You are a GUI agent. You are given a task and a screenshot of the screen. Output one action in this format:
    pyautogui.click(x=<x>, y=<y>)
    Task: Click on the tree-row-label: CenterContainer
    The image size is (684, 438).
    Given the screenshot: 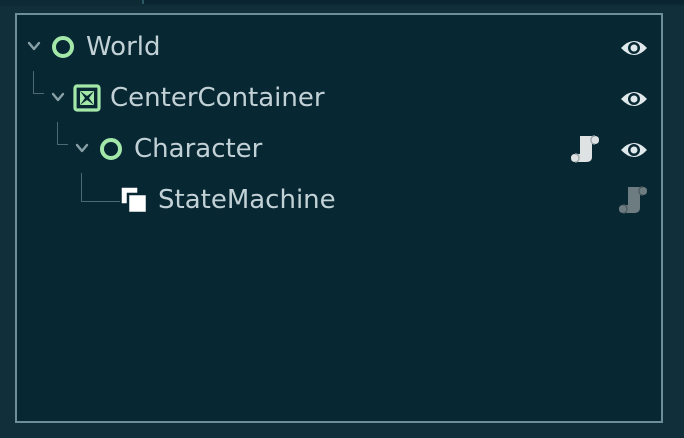 What is the action you would take?
    pyautogui.click(x=217, y=98)
    